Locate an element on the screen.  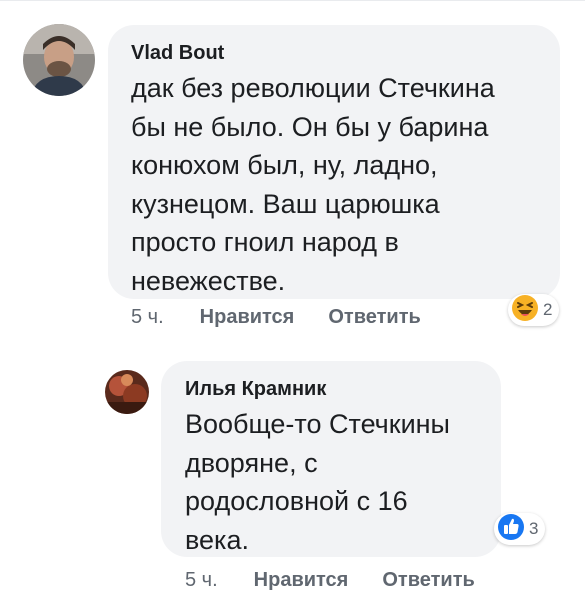
reaction-count: 2 is located at coordinates (548, 309).